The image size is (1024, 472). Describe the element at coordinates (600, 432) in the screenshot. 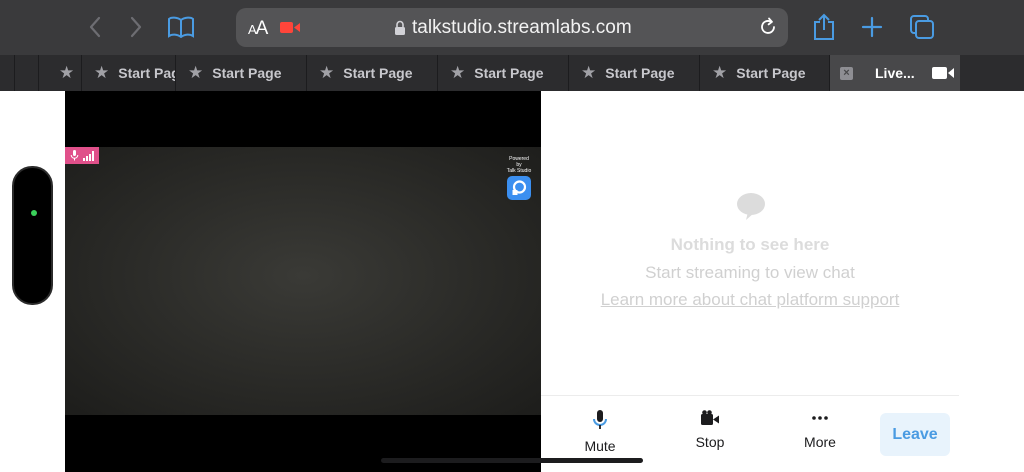

I see `mute-button: Mute` at that location.